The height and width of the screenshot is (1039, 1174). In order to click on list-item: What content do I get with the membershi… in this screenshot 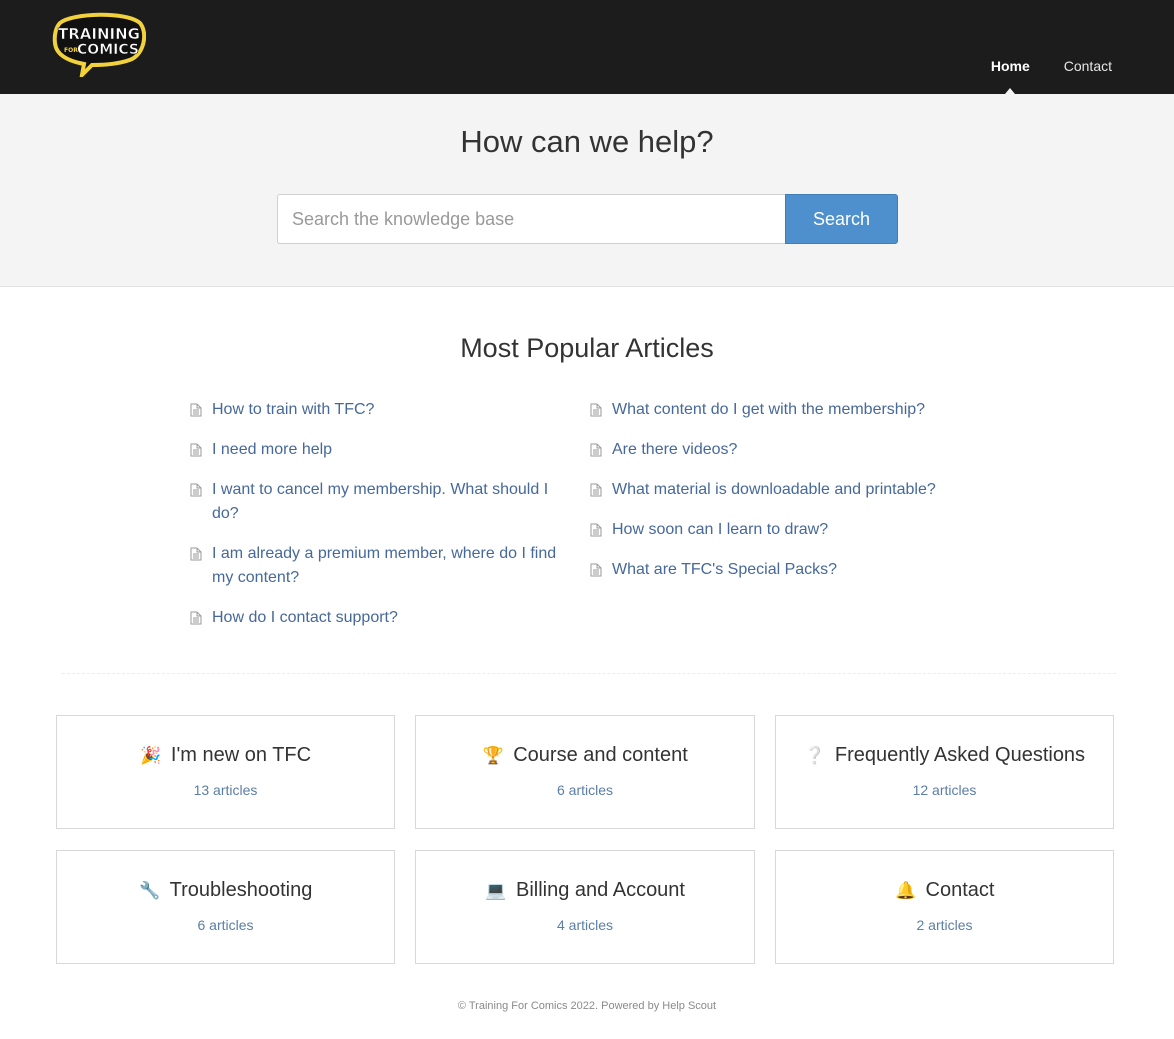, I will do `click(790, 410)`.